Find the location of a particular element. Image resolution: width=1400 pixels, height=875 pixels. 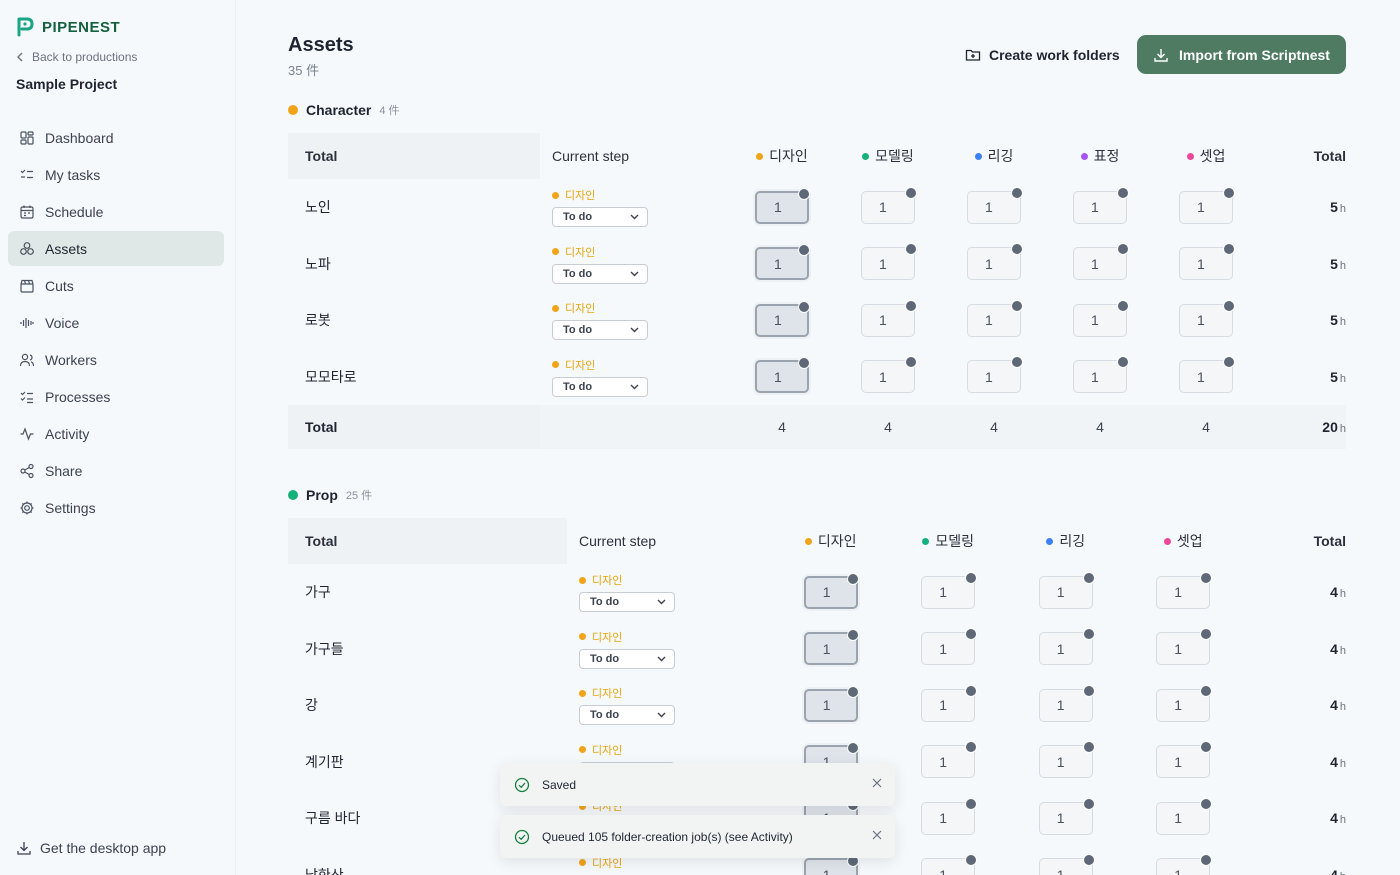

sidebar-item-voice: Voice is located at coordinates (116, 322).